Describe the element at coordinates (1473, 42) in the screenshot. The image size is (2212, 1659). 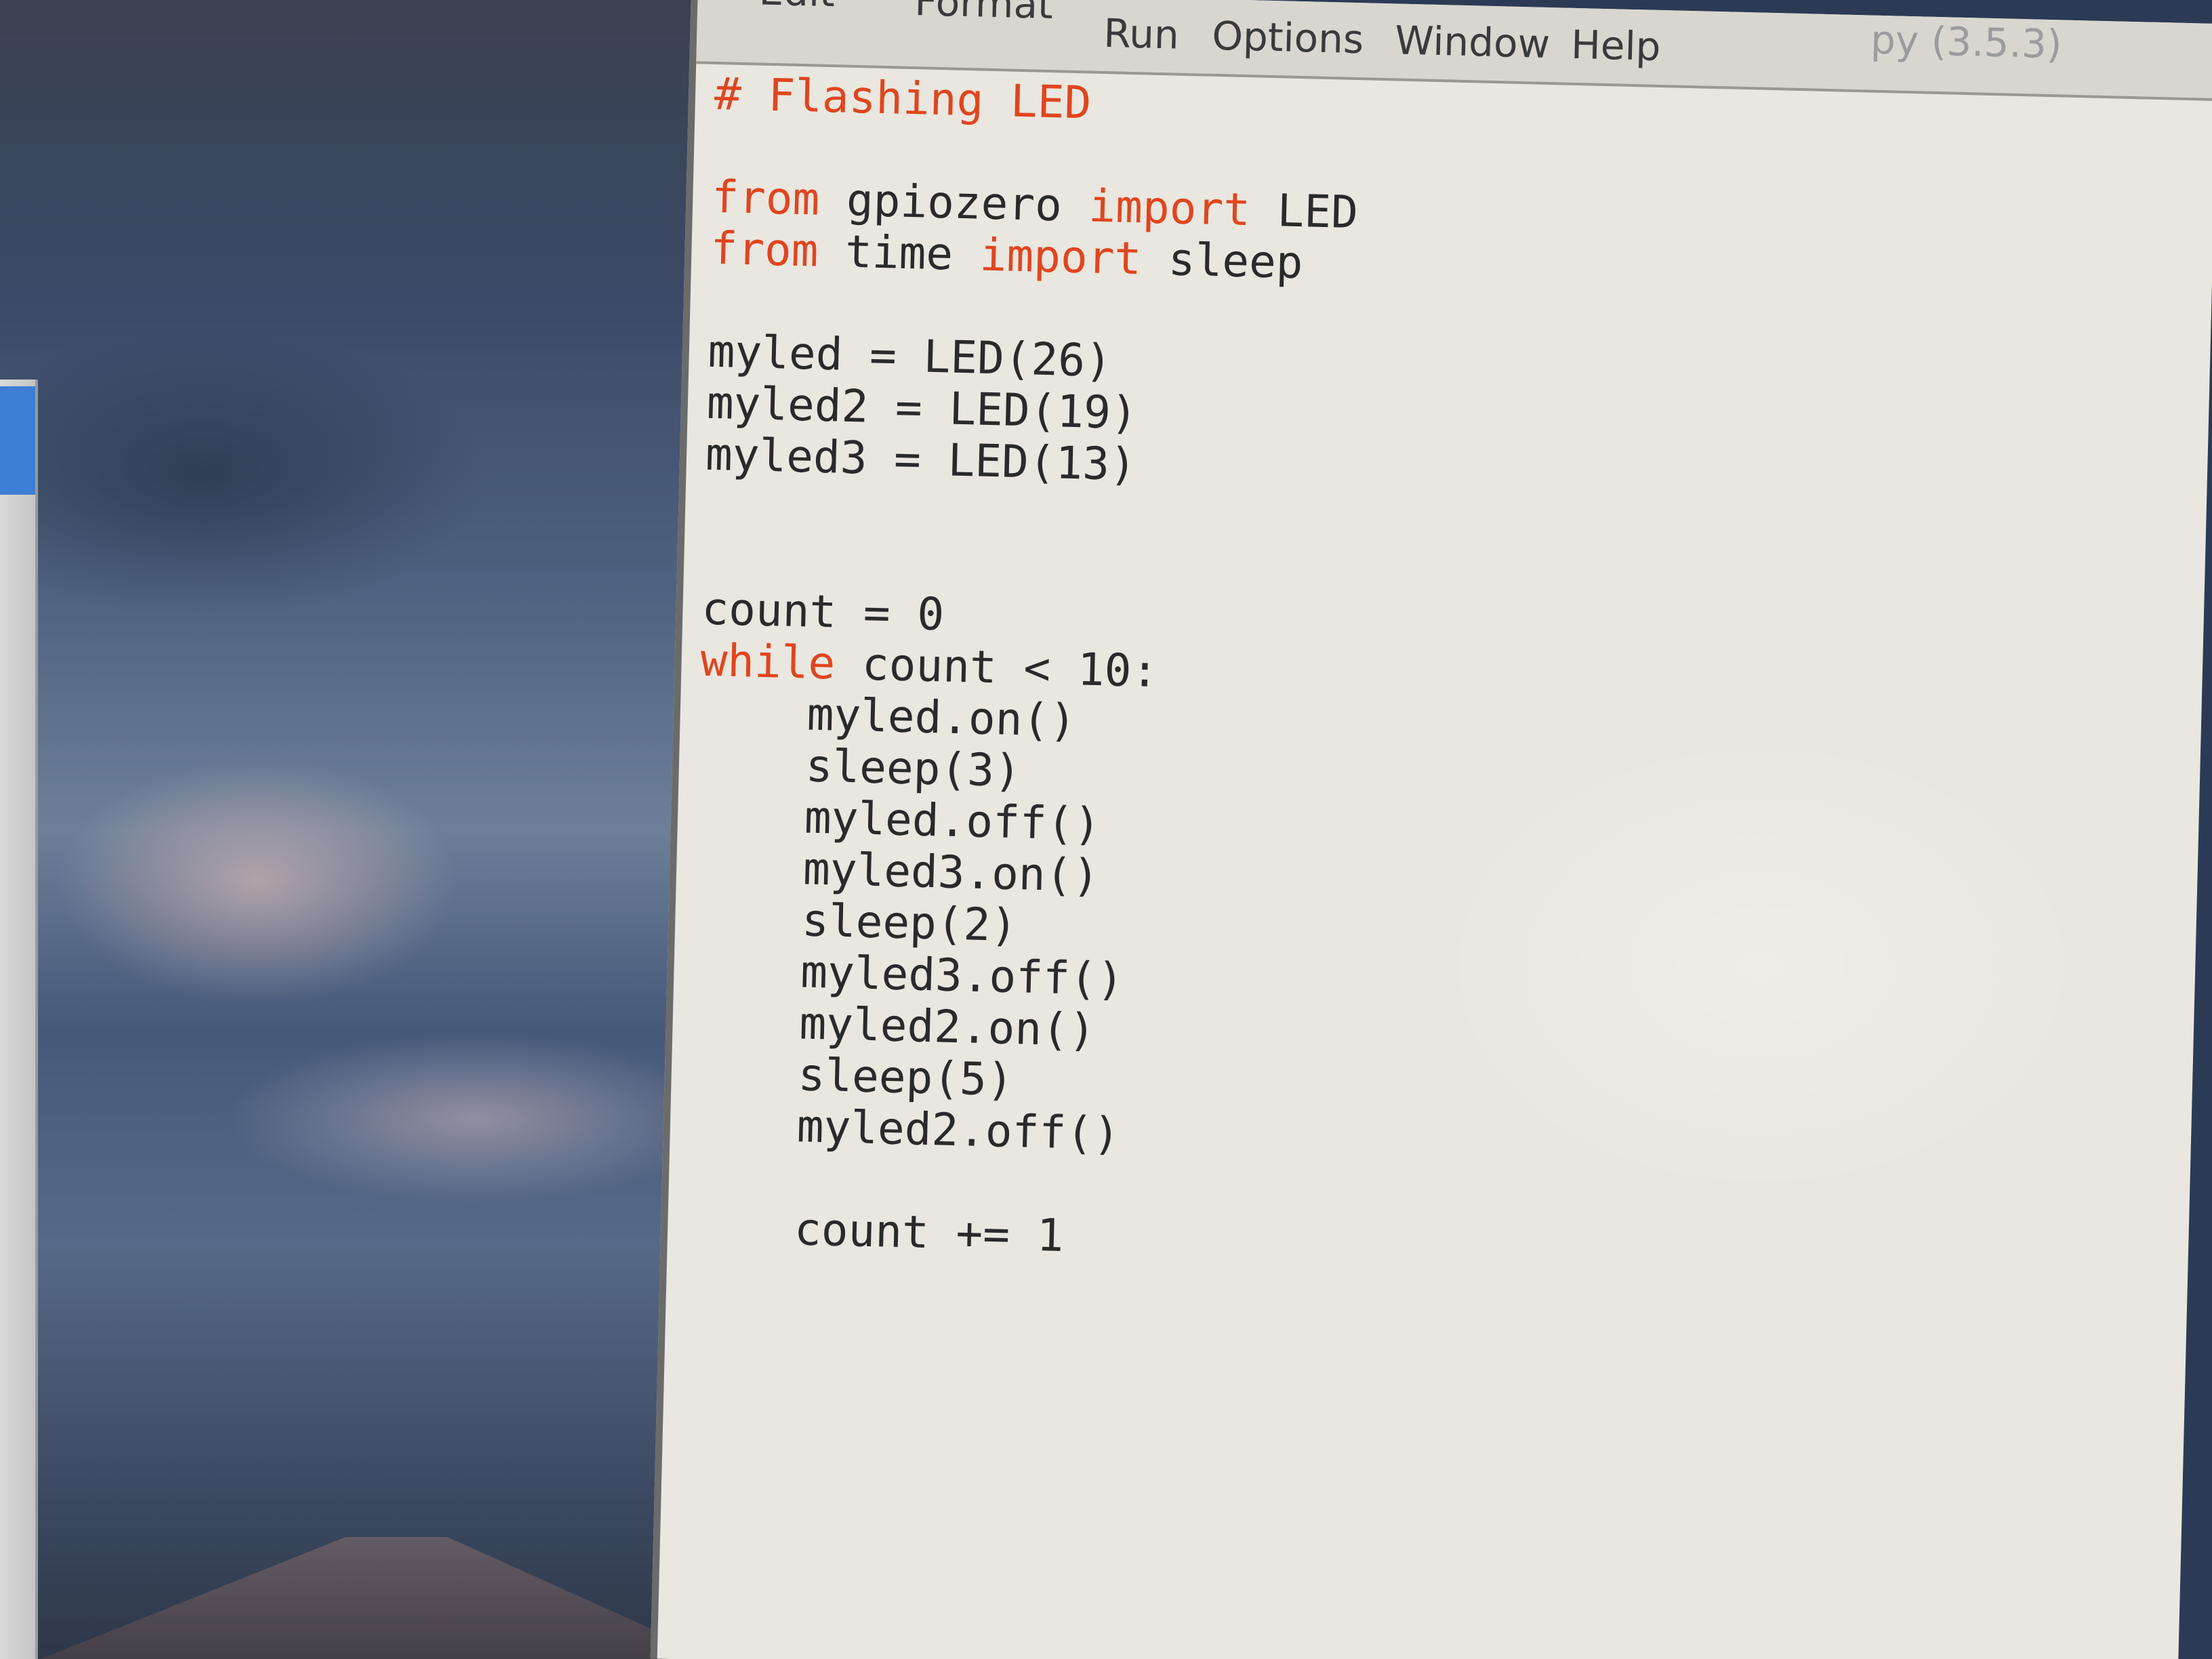
I see `menu-window: Window` at that location.